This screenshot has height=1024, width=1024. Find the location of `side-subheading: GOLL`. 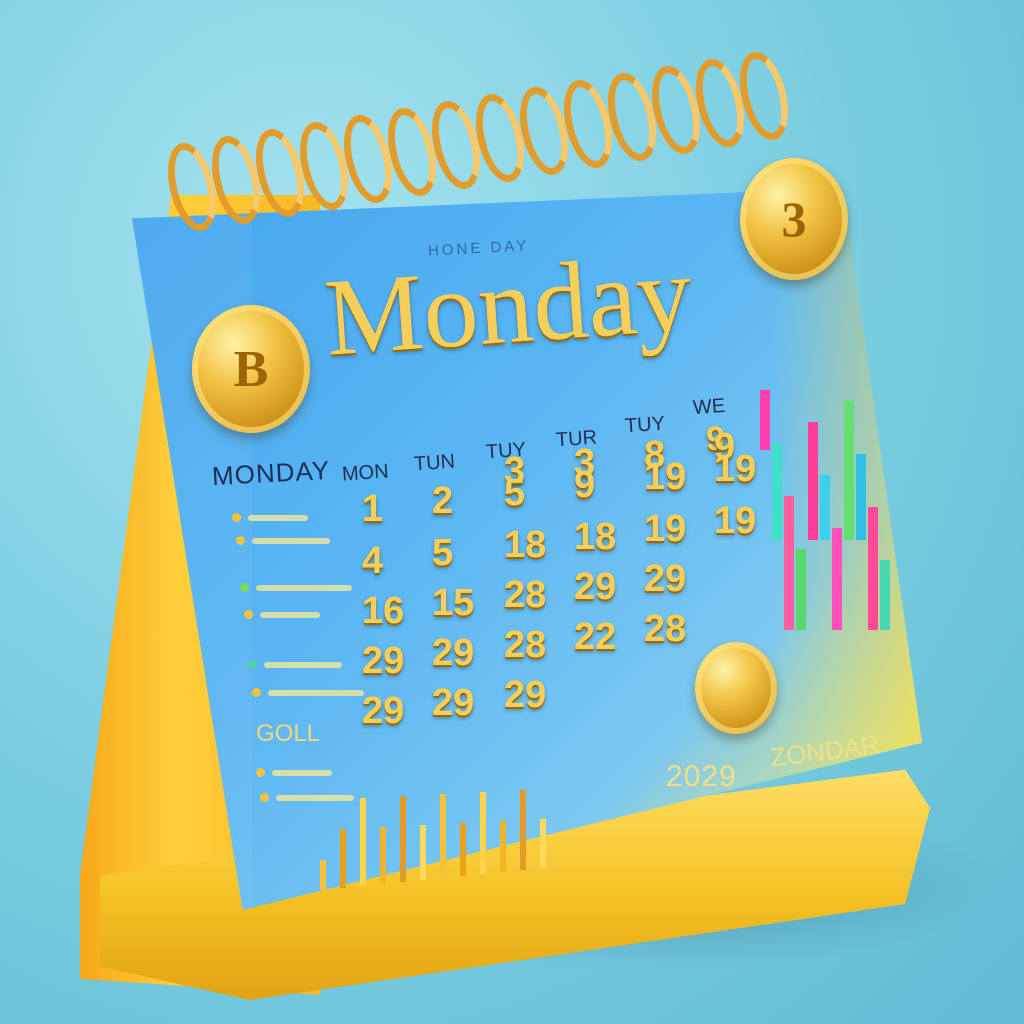

side-subheading: GOLL is located at coordinates (288, 733).